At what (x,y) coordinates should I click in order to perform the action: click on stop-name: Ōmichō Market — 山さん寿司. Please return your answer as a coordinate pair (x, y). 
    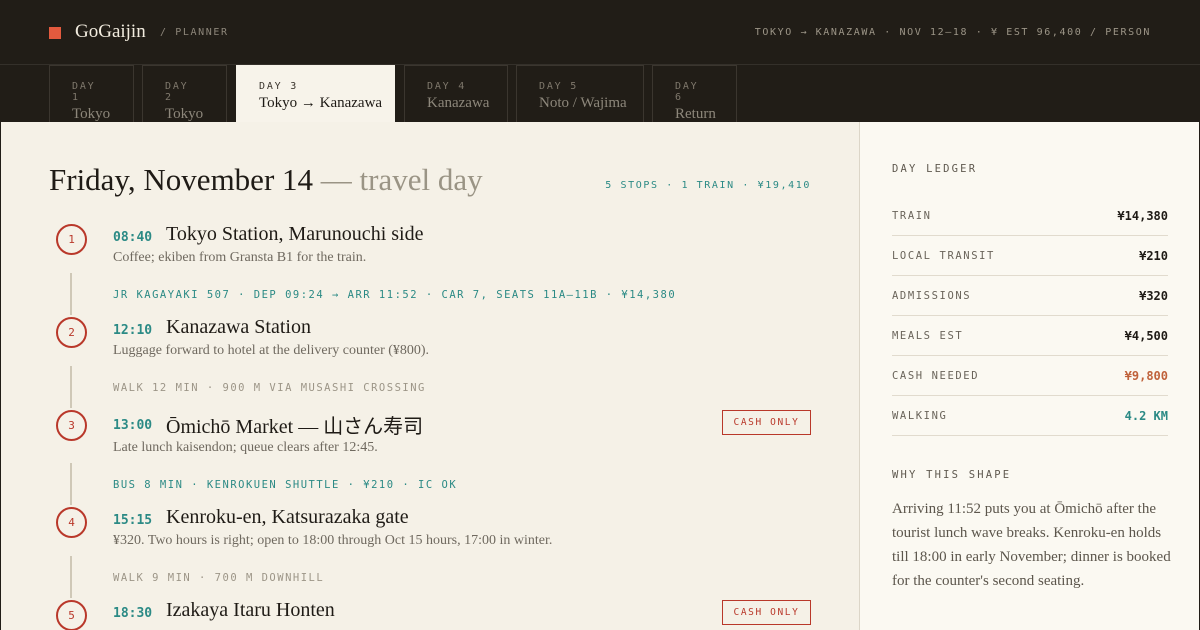
    Looking at the image, I should click on (294, 424).